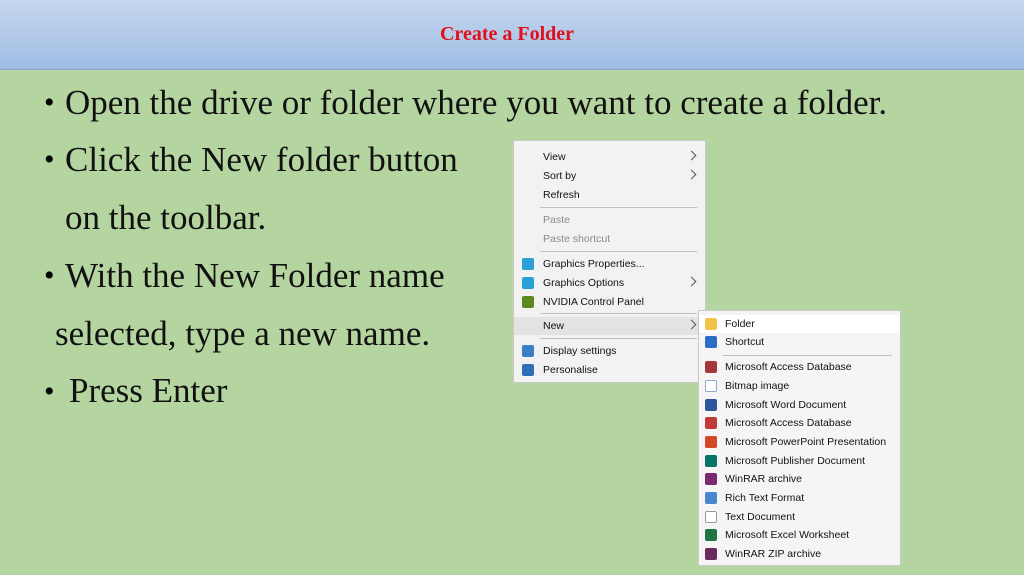 This screenshot has width=1024, height=575. Describe the element at coordinates (711, 405) in the screenshot. I see `word-icon` at that location.